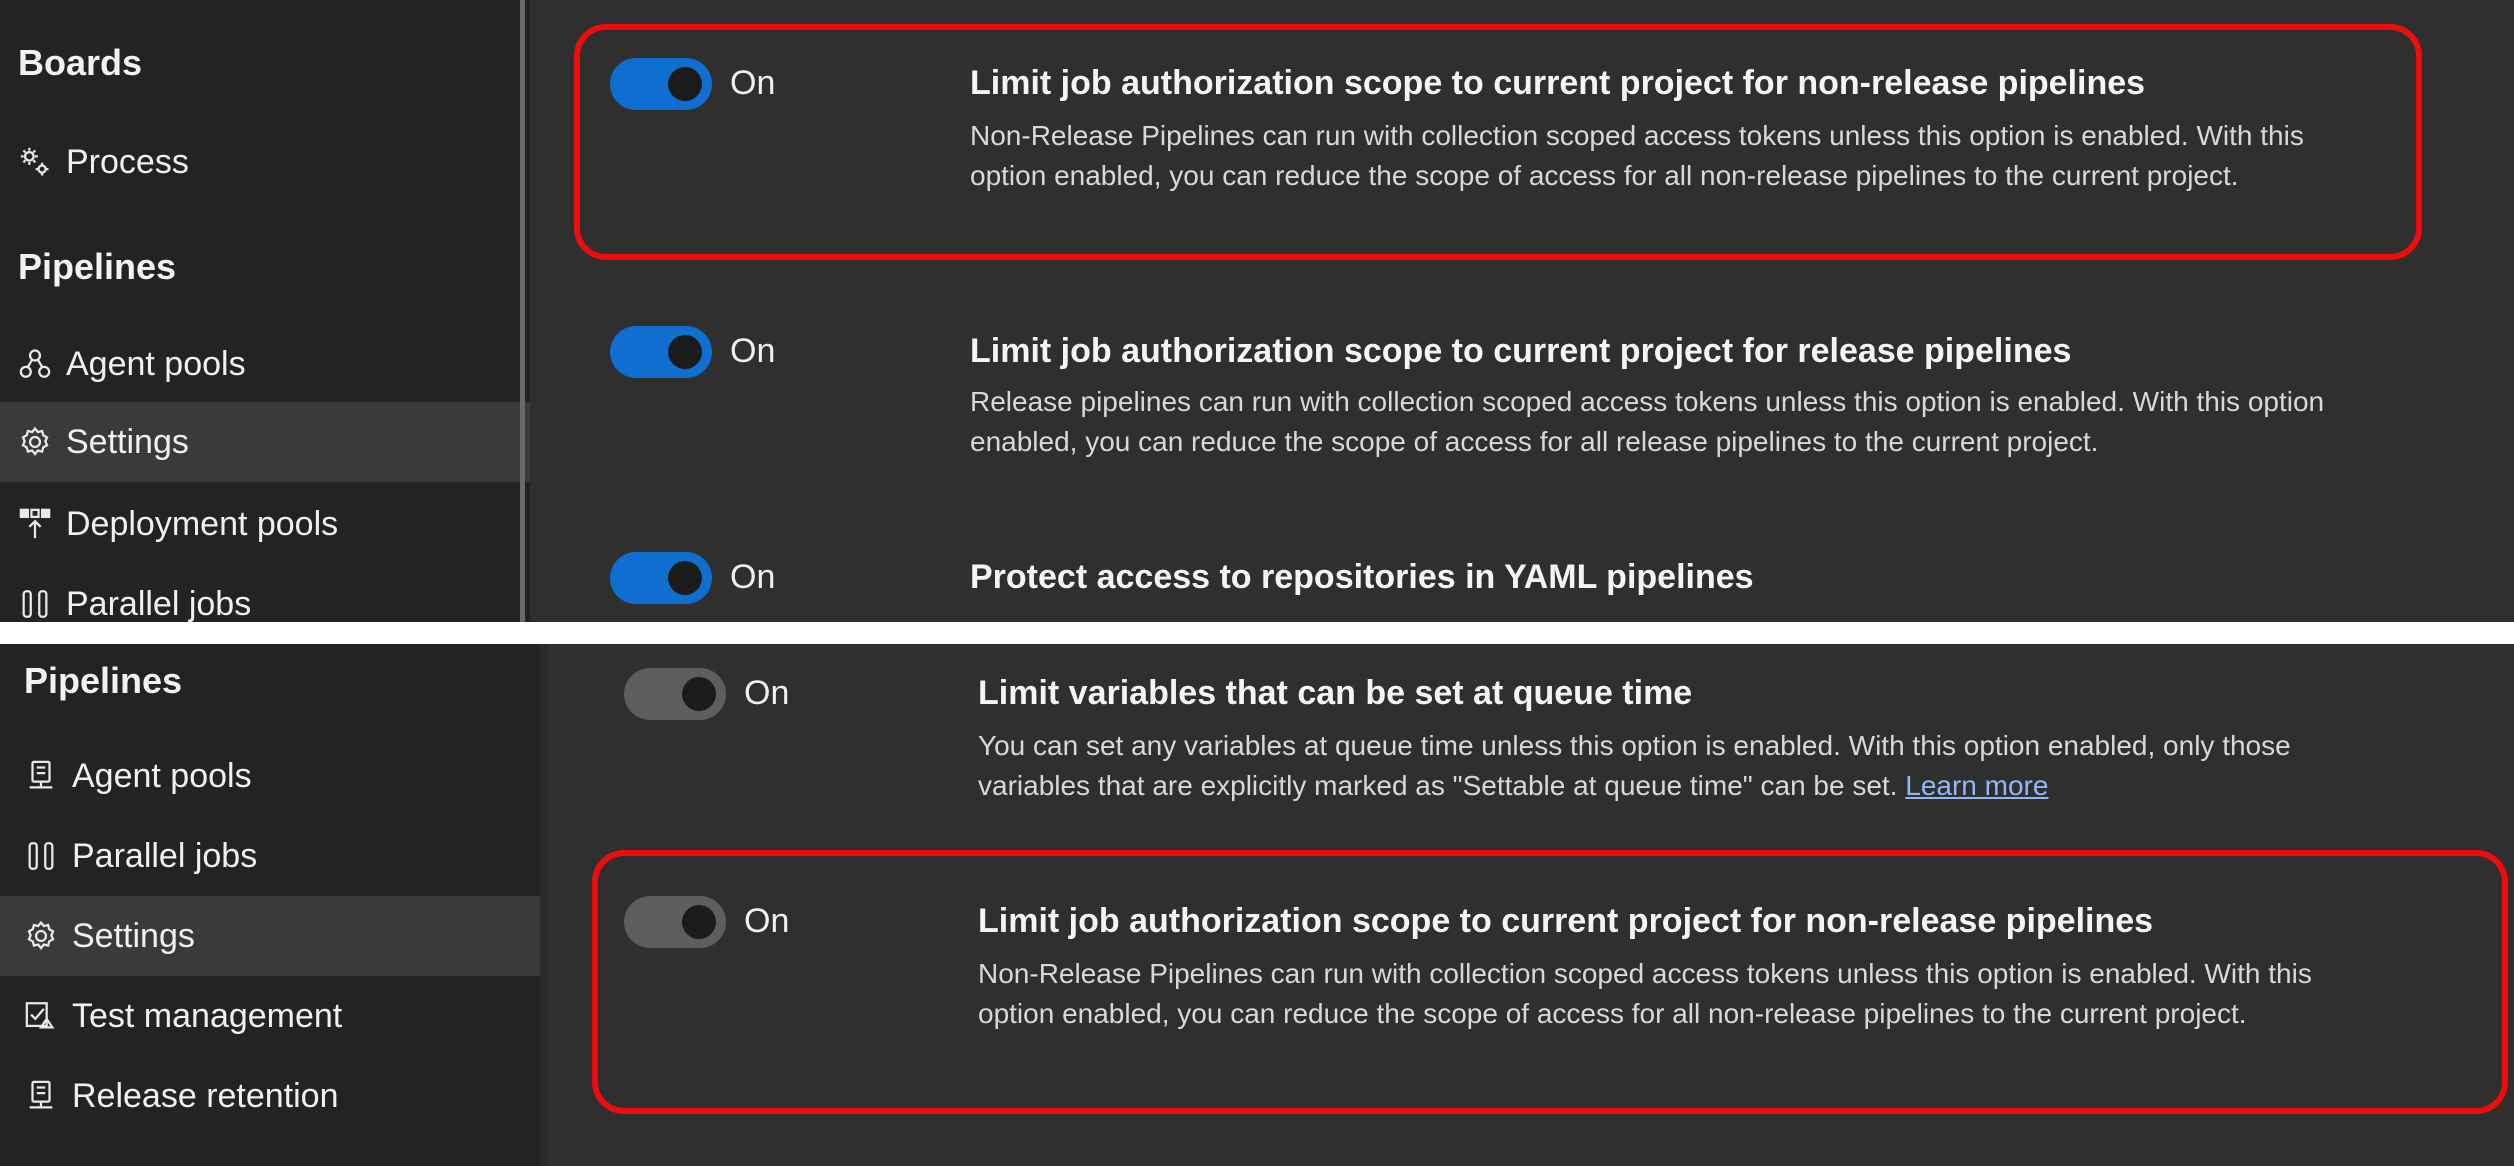 Image resolution: width=2514 pixels, height=1166 pixels. Describe the element at coordinates (41, 1016) in the screenshot. I see `test-management-icon` at that location.